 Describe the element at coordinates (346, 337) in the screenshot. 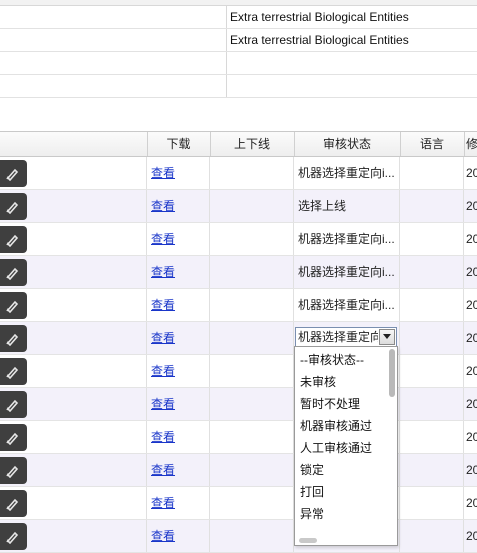

I see `review-status-select: 机器选择重定向` at that location.